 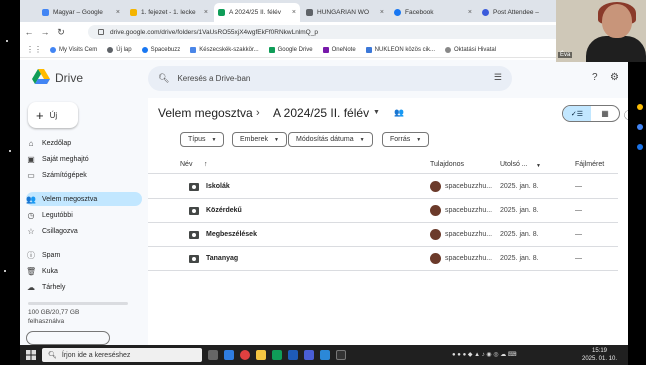 What do you see at coordinates (40, 115) in the screenshot?
I see `plus-icon: +` at bounding box center [40, 115].